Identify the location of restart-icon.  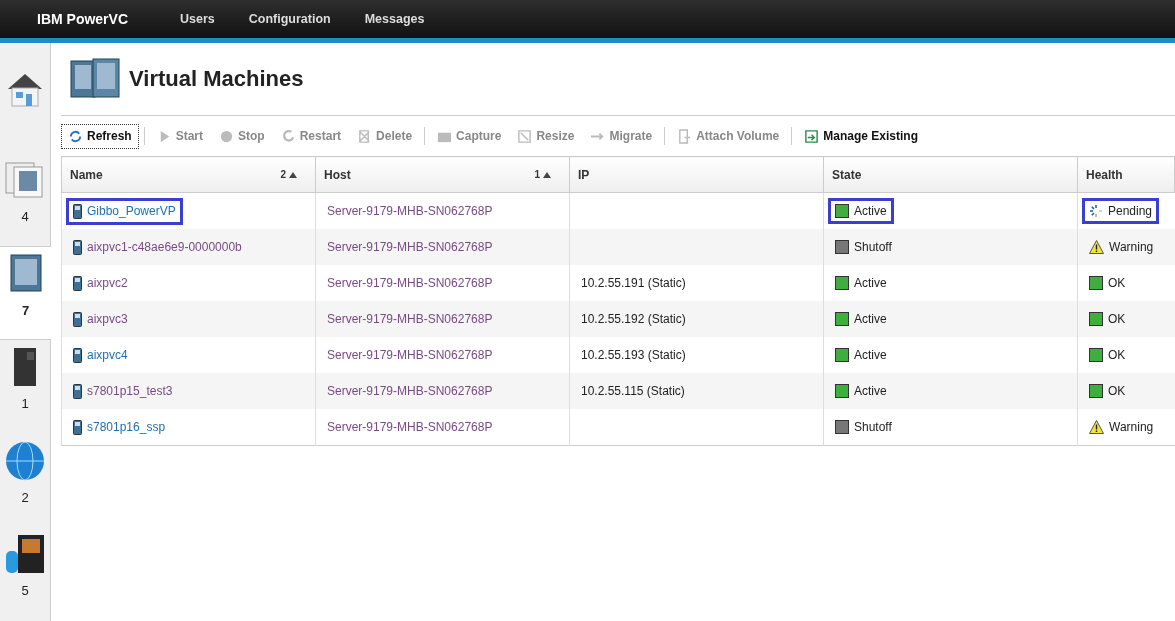
(288, 136).